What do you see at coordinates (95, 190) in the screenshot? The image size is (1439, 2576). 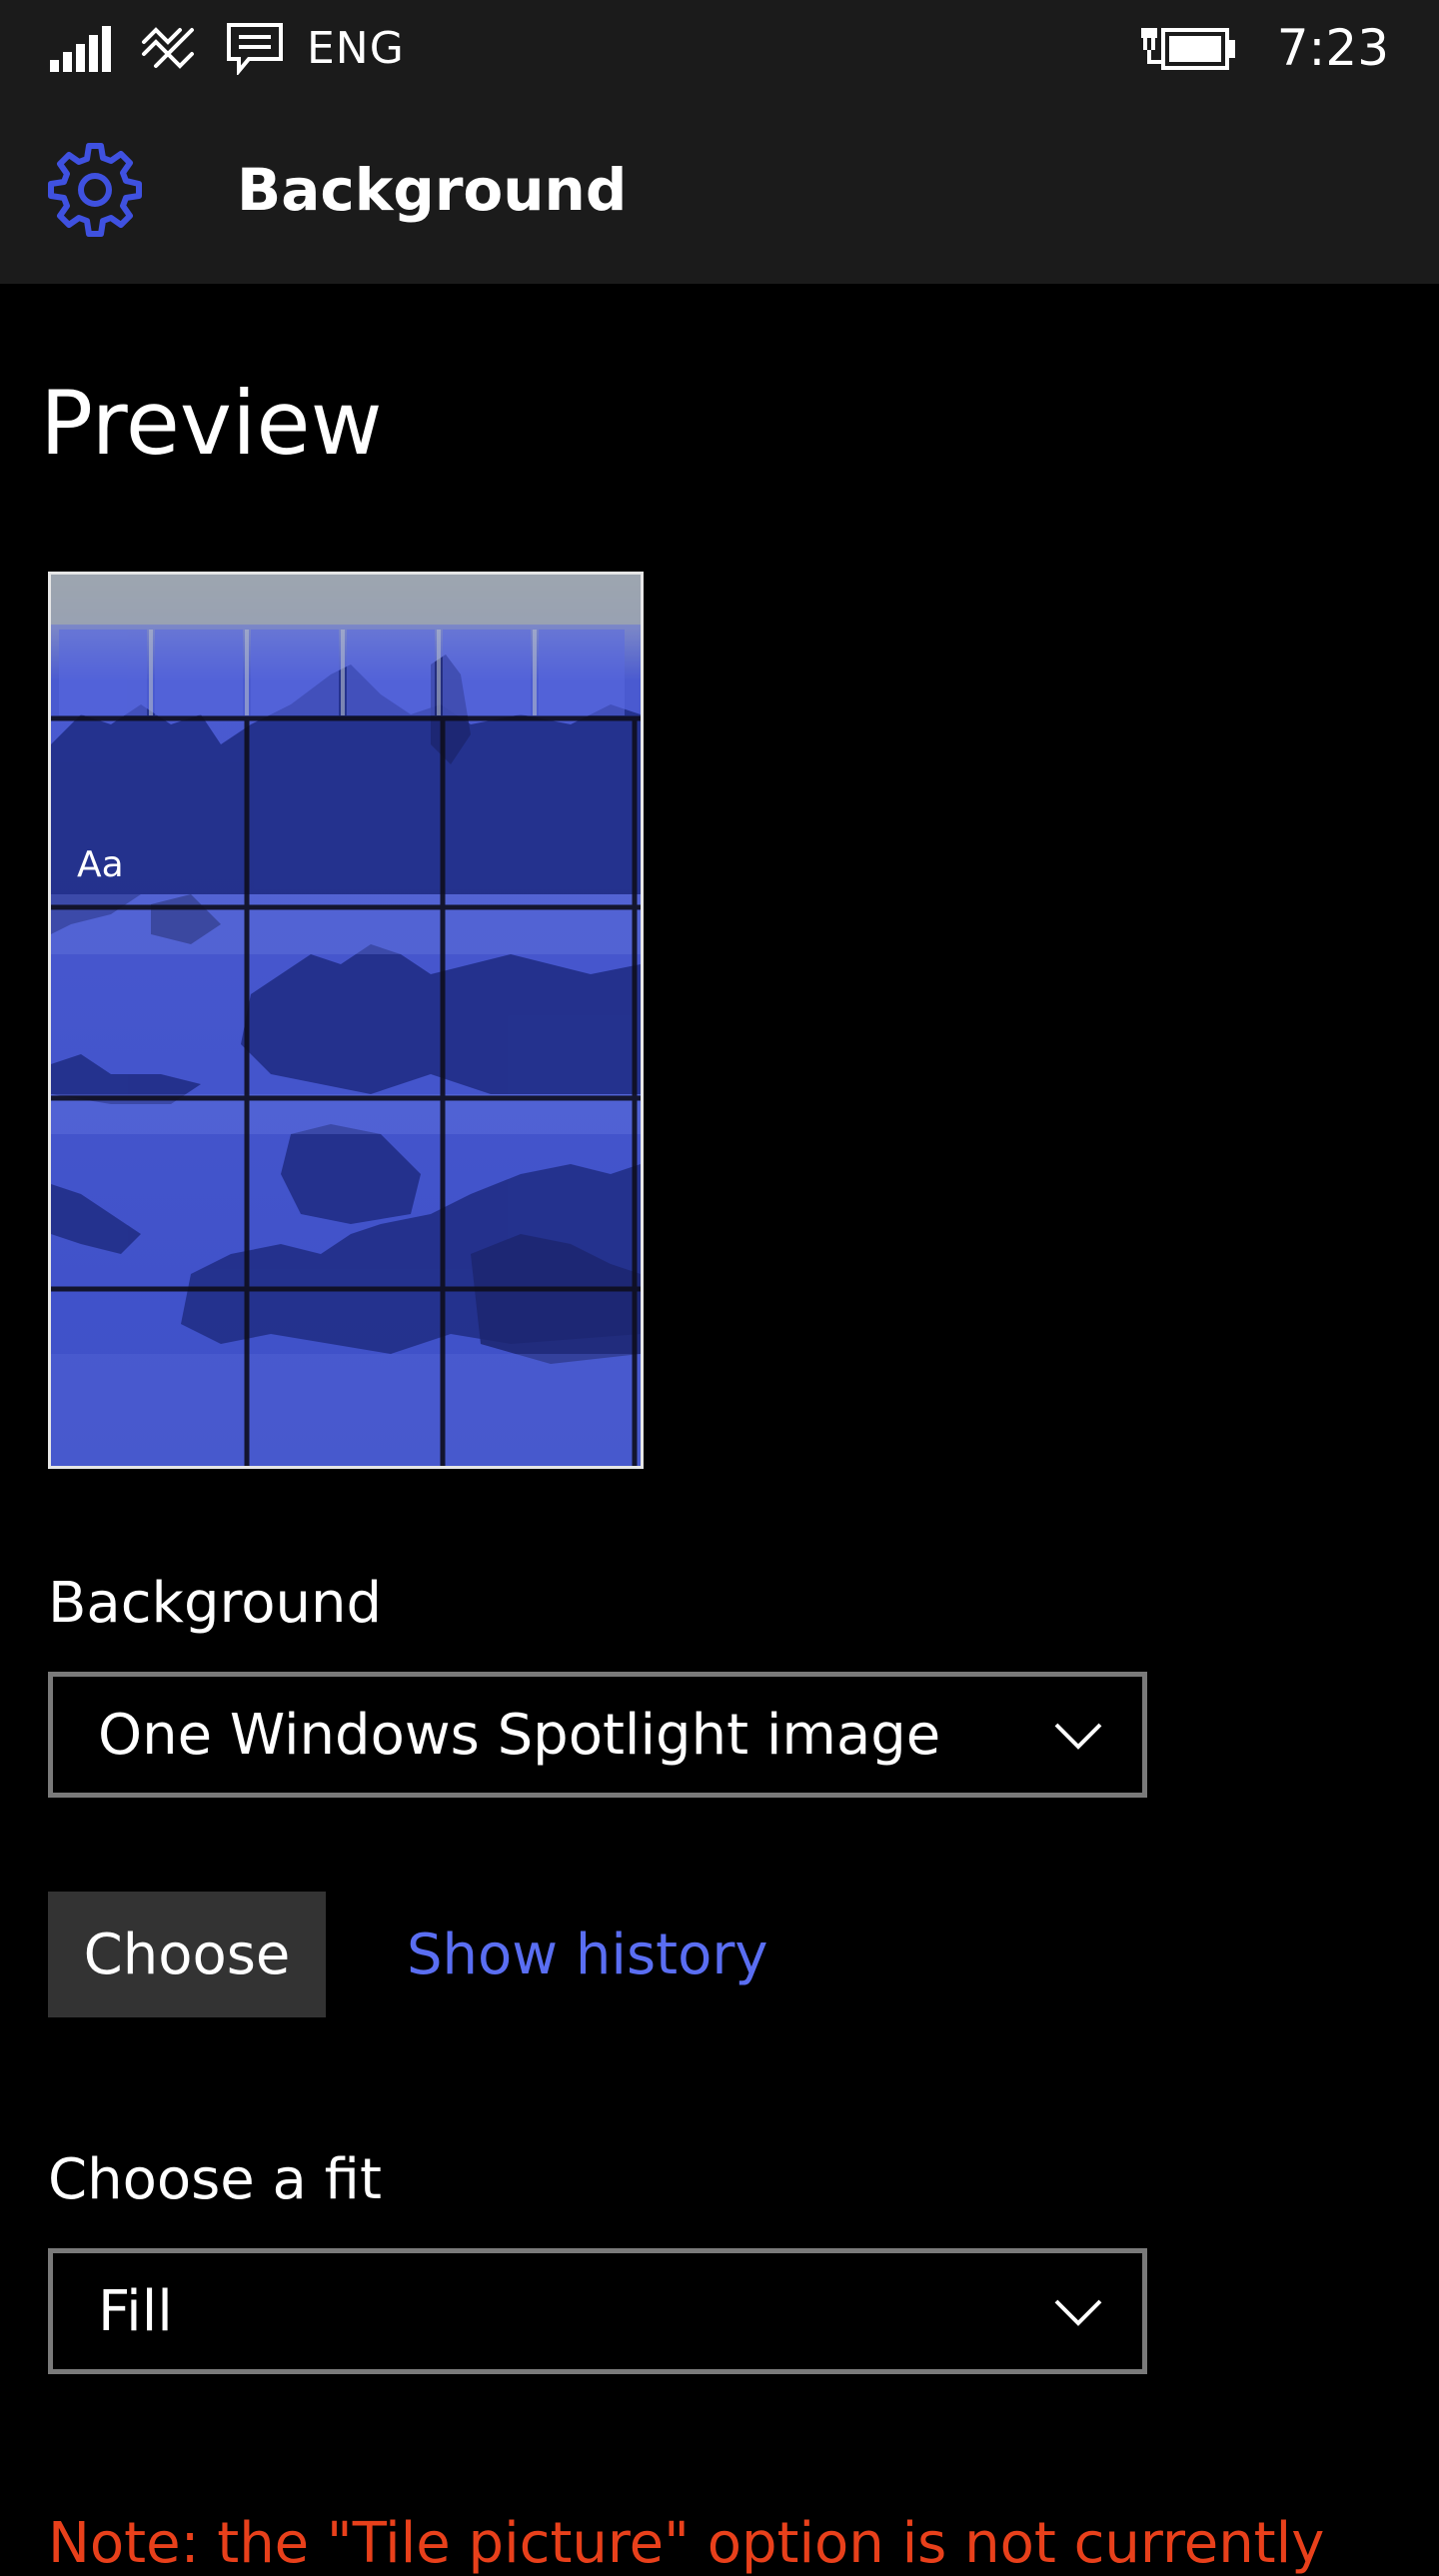 I see `gear-icon` at bounding box center [95, 190].